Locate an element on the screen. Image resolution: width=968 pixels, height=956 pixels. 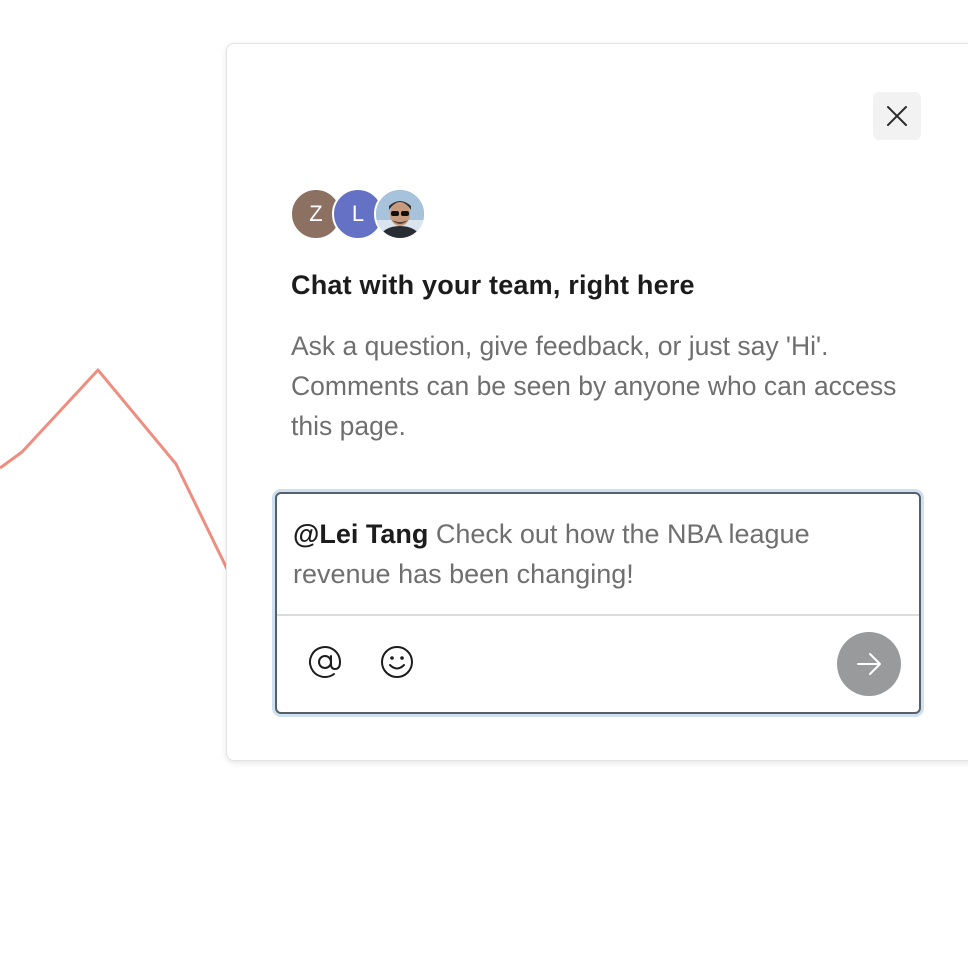
dialog-title: Chat with your team, right here is located at coordinates (493, 285).